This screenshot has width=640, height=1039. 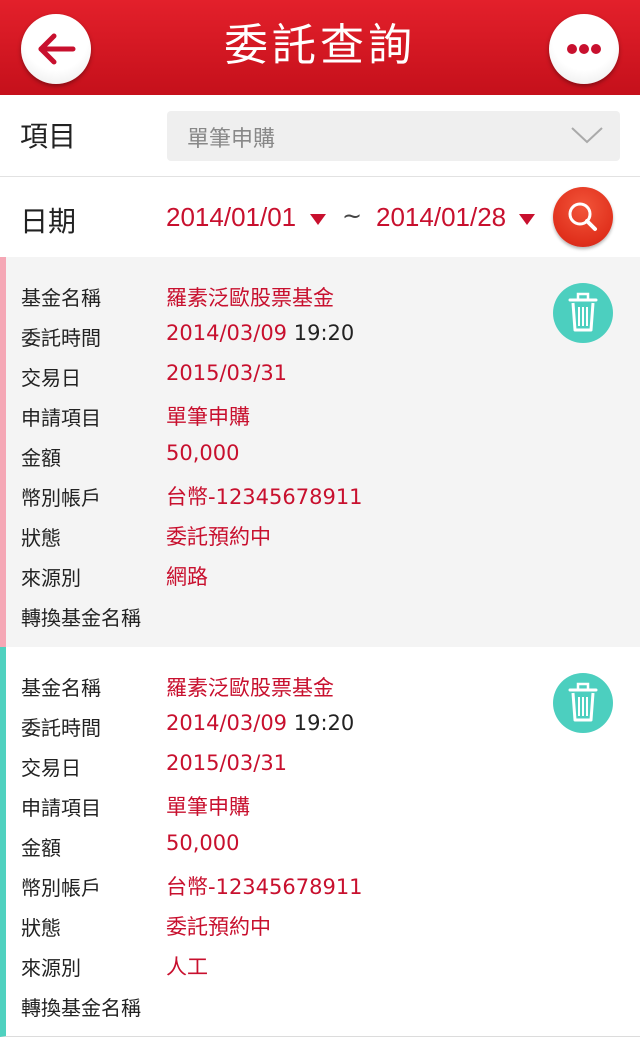 What do you see at coordinates (231, 139) in the screenshot?
I see `item-select-value: 單筆申購` at bounding box center [231, 139].